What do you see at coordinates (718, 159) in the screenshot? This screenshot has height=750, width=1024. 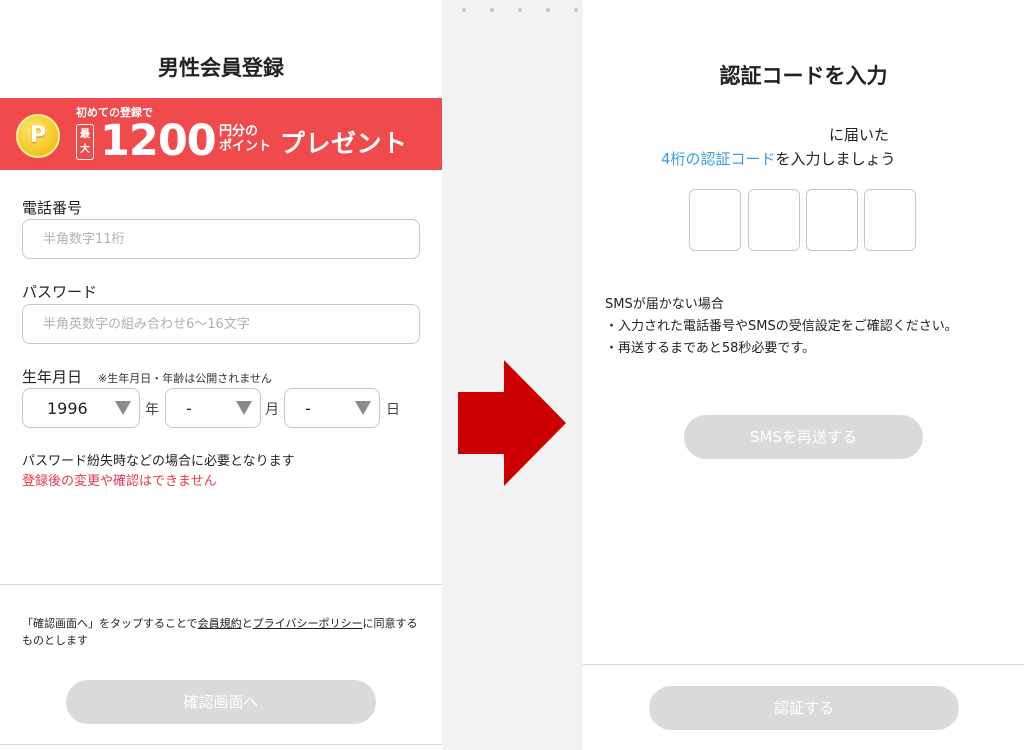 I see `code-highlight: 4桁の認証コード` at bounding box center [718, 159].